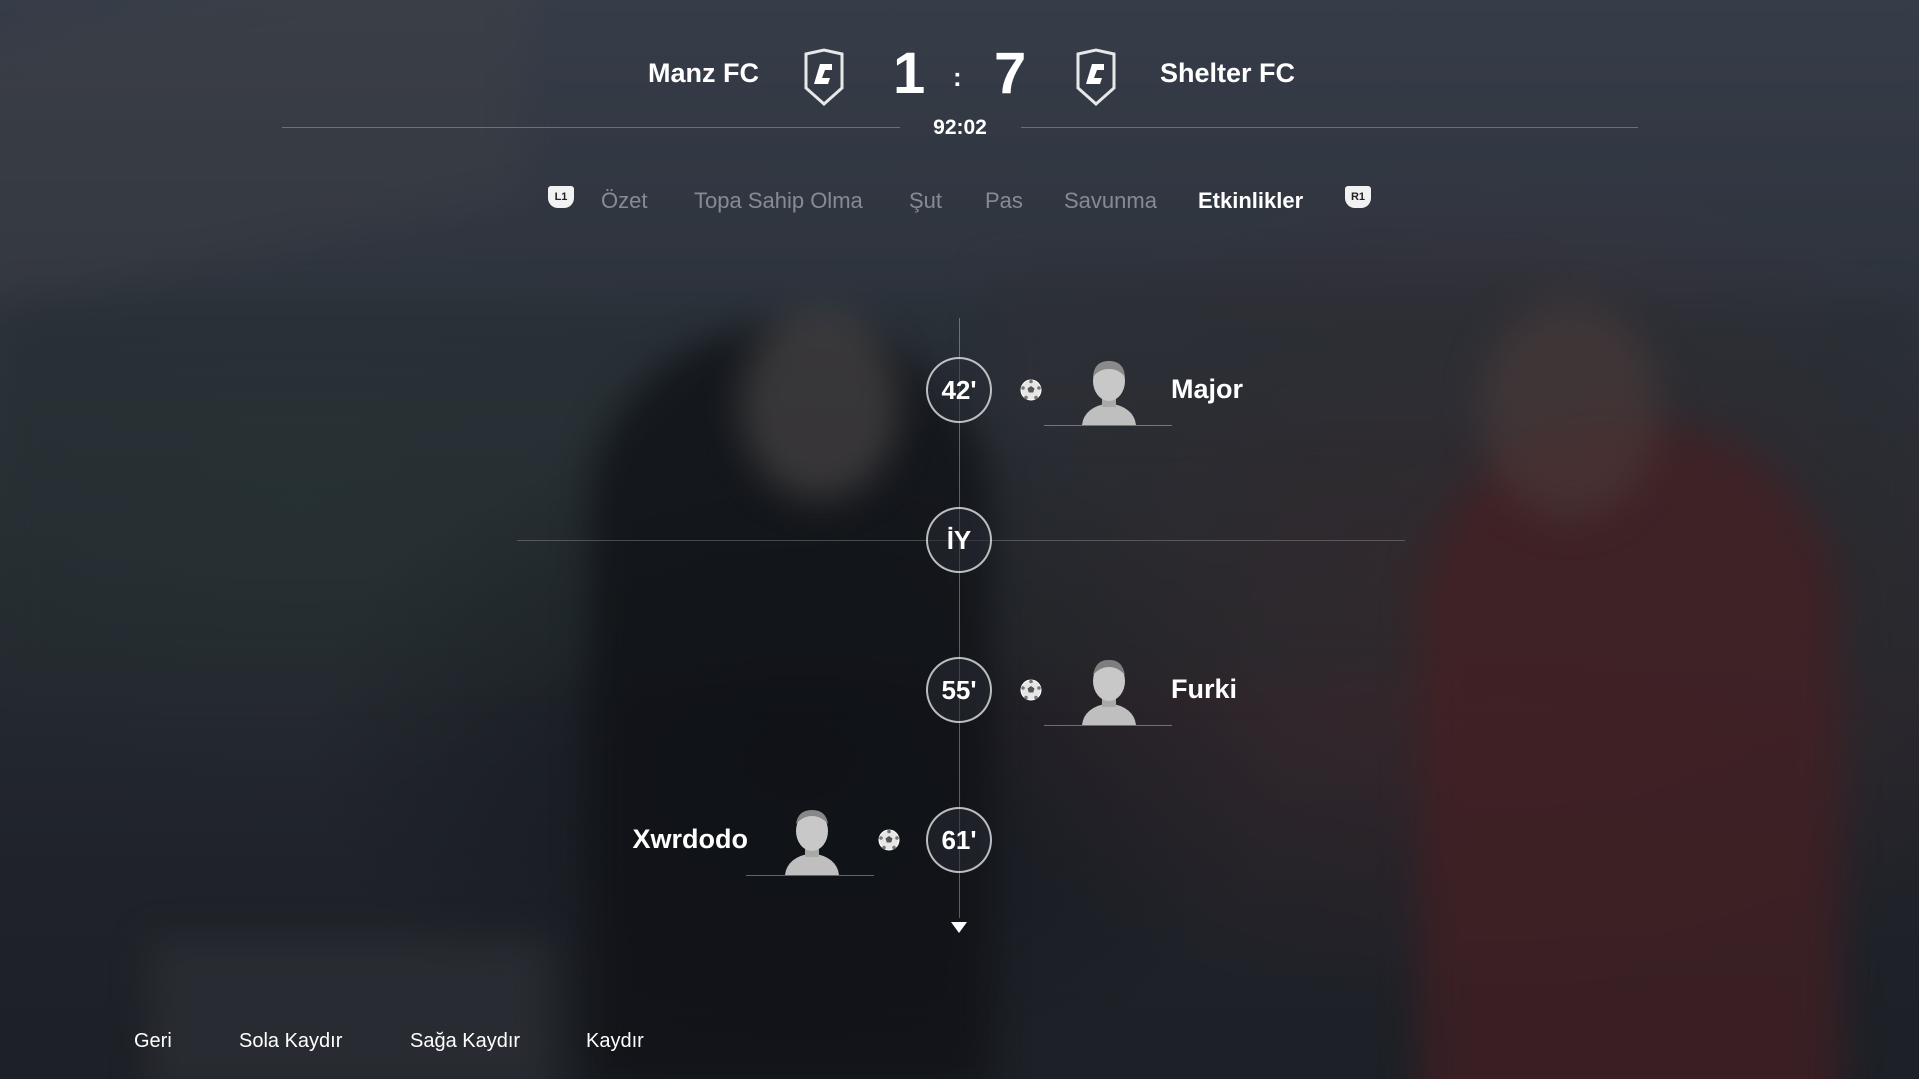  I want to click on tab-passes: Pas, so click(1004, 201).